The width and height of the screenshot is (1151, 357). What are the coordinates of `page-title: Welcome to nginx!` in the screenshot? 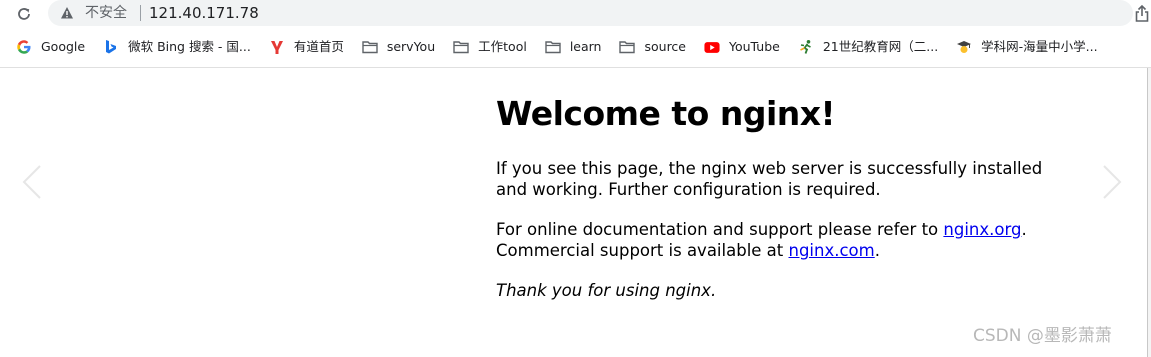 It's located at (666, 113).